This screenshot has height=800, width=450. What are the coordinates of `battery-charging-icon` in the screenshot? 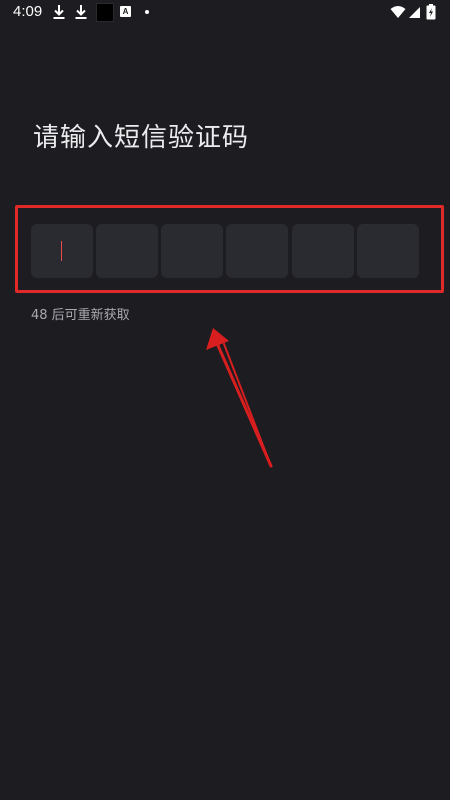 It's located at (431, 12).